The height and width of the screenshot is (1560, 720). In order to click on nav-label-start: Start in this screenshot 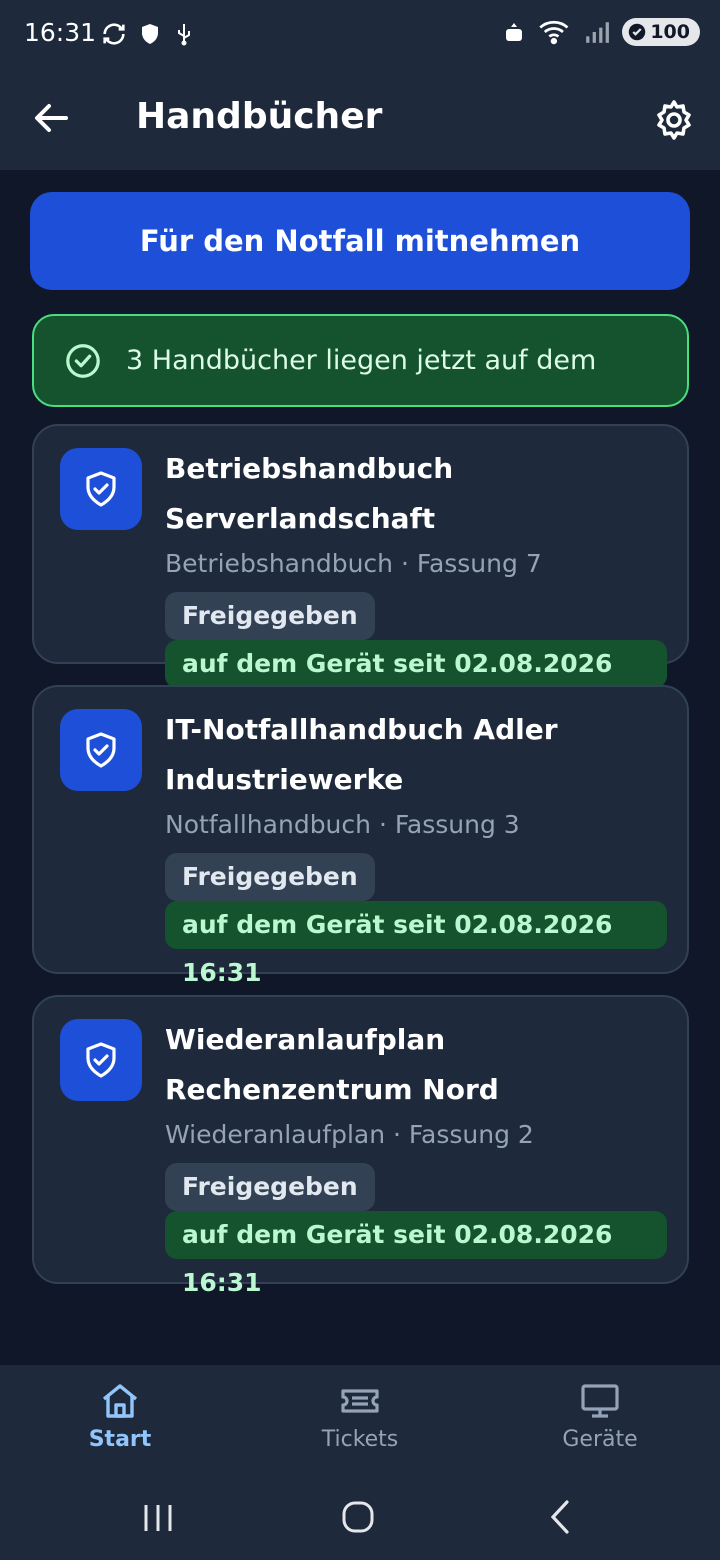, I will do `click(120, 1439)`.